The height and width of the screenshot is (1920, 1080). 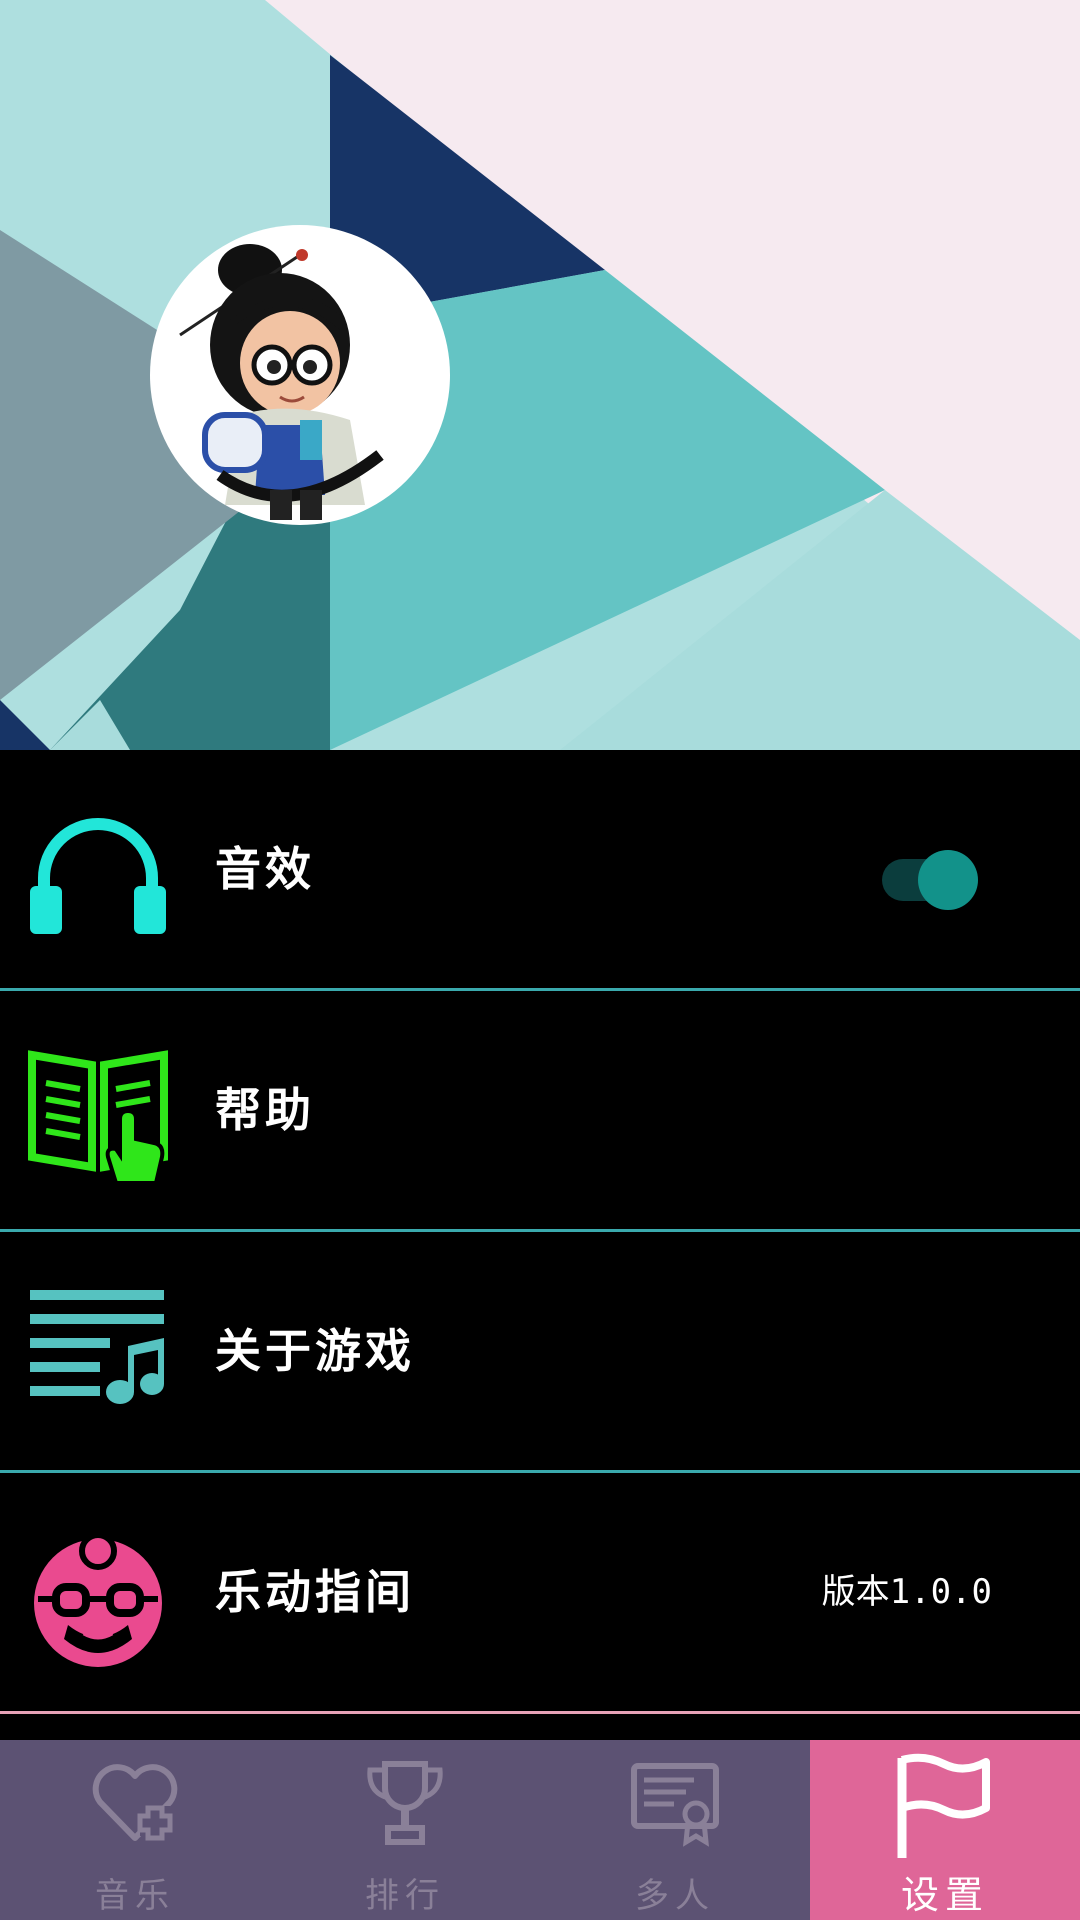 I want to click on settings-item-sound: 音效, so click(x=540, y=870).